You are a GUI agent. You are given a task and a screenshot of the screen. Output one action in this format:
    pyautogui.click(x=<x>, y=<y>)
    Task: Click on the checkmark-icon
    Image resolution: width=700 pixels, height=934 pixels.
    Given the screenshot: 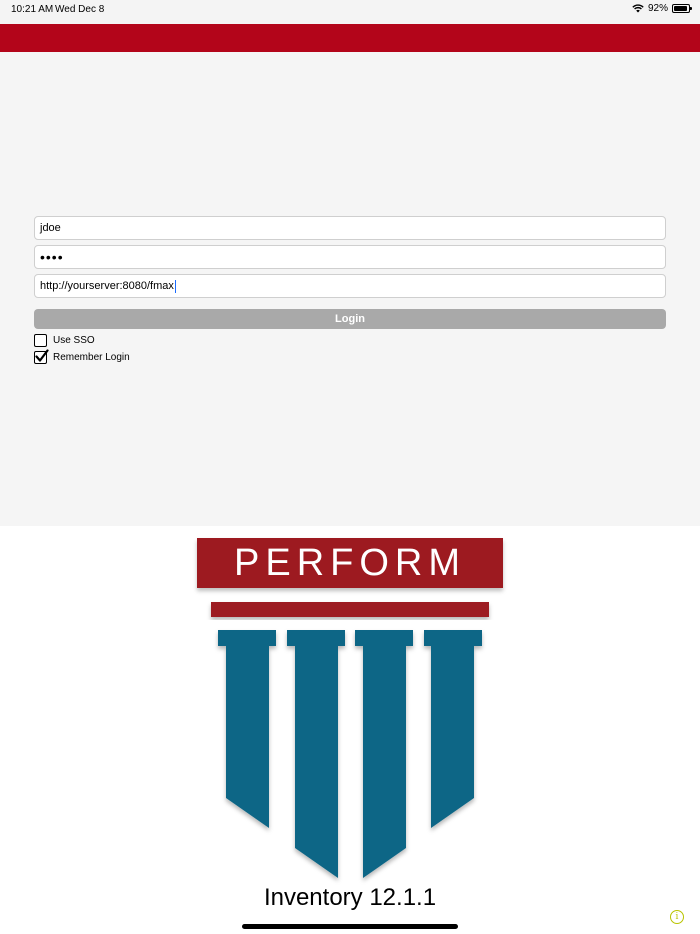 What is the action you would take?
    pyautogui.click(x=42, y=355)
    